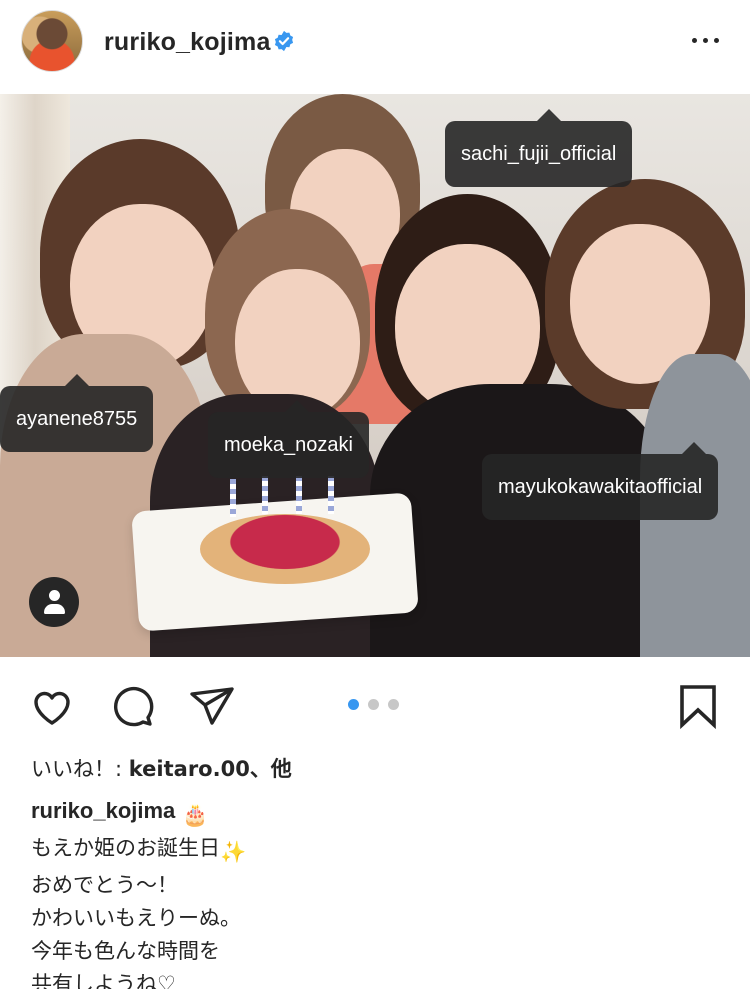 This screenshot has height=989, width=750. I want to click on caption-line-5: 今年も色んな時間を, so click(125, 951).